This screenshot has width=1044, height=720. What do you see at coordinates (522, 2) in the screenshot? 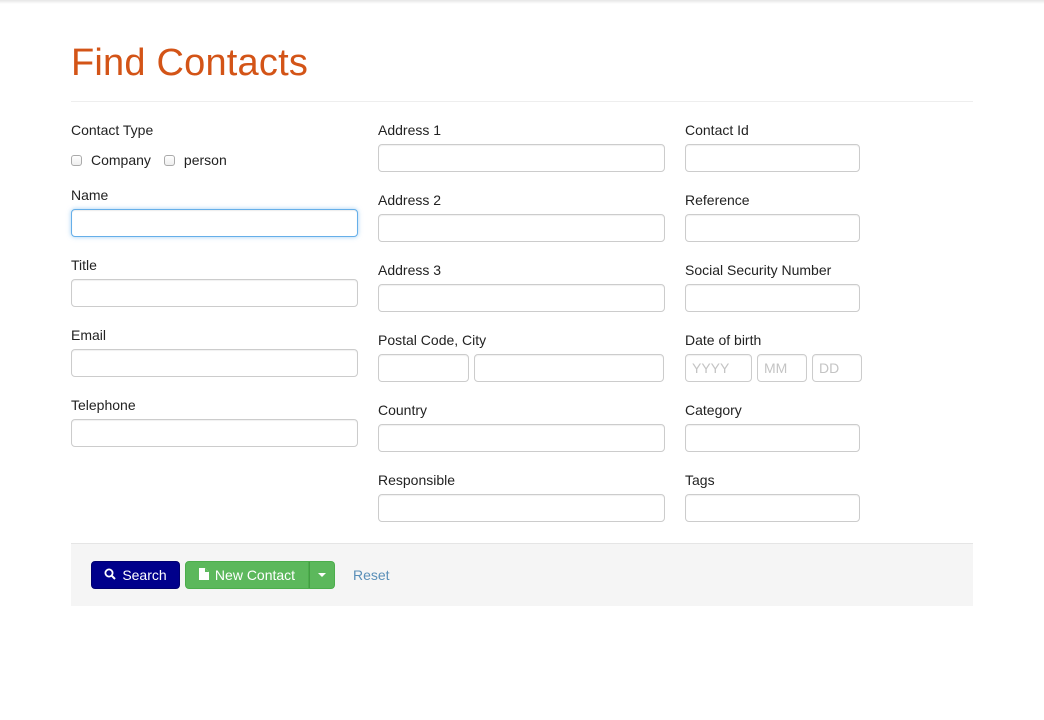
I see `top-shadow` at bounding box center [522, 2].